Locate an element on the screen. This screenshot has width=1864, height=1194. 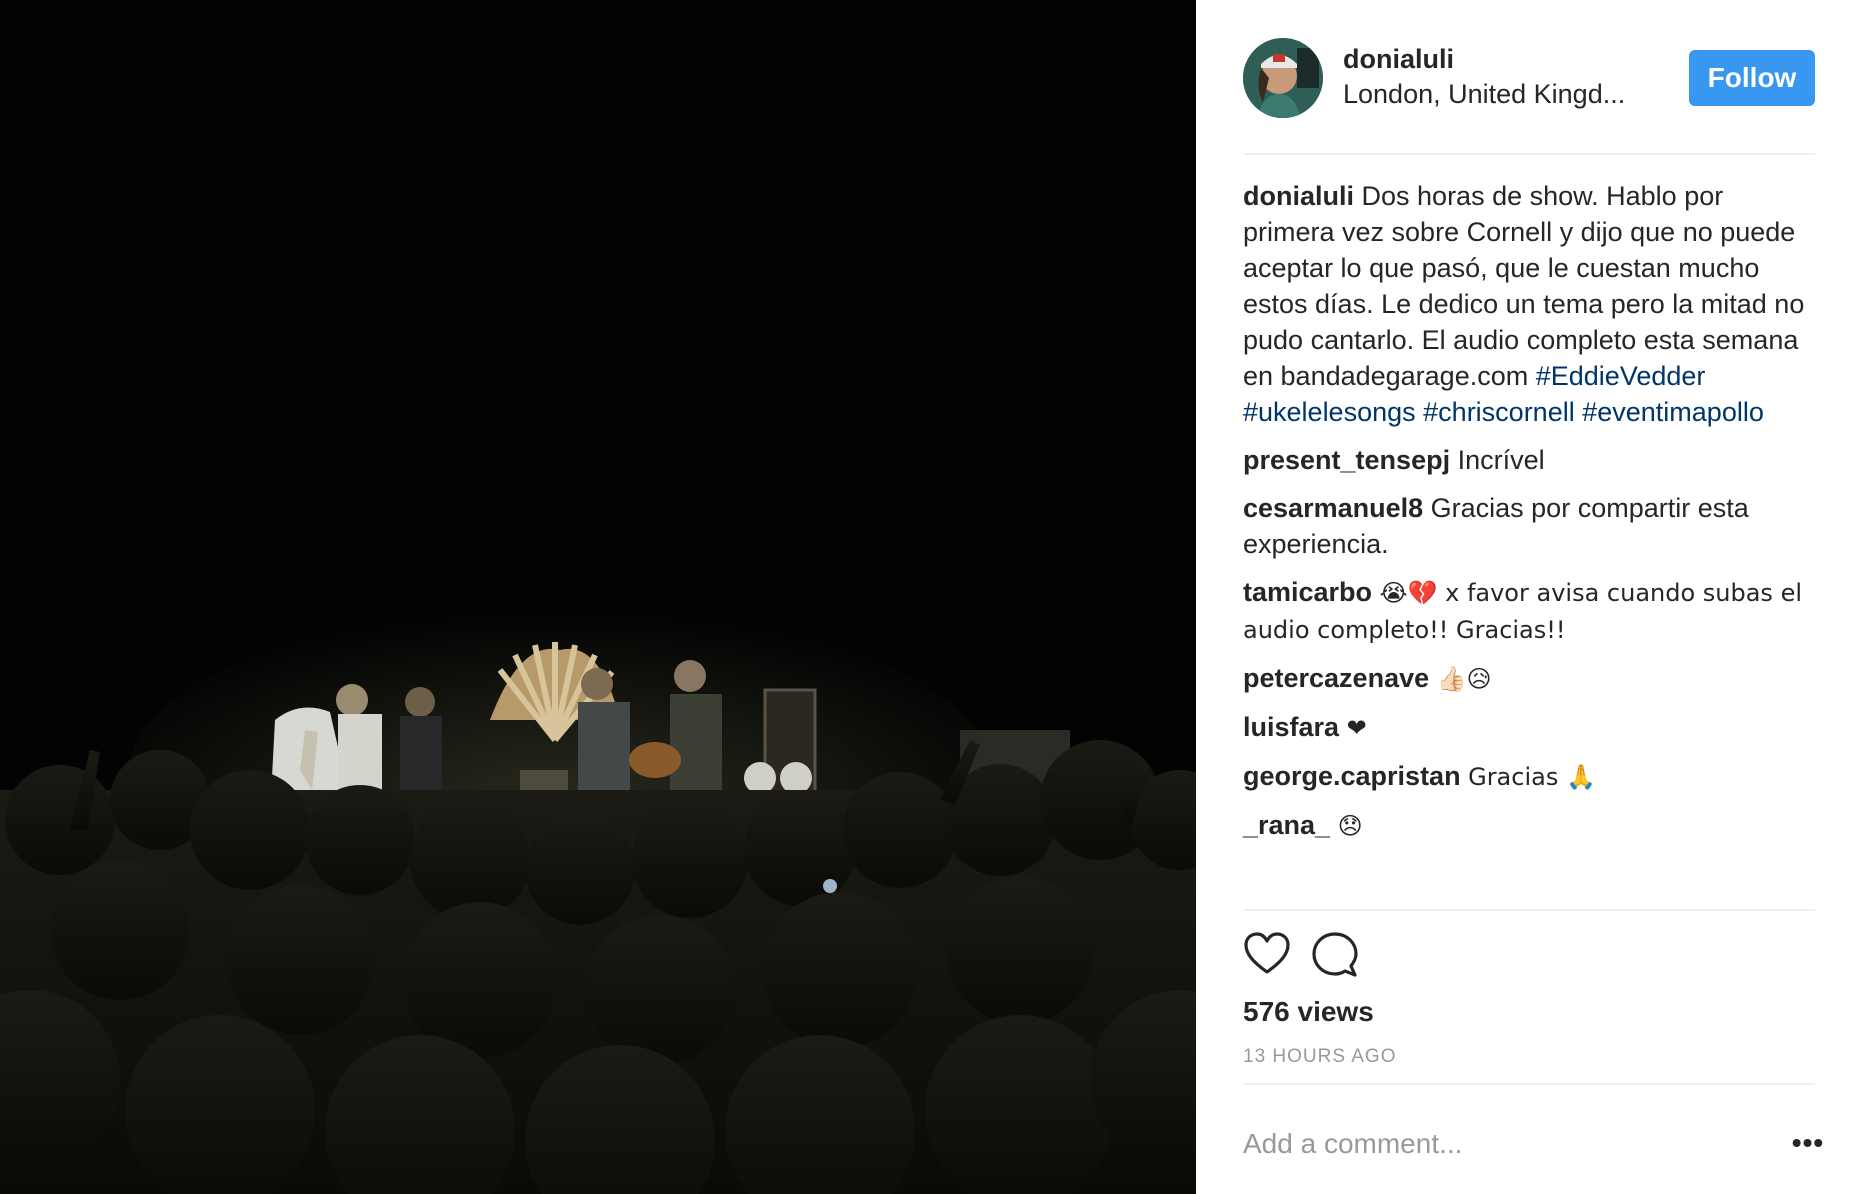
comment-item: luisfara ❤ is located at coordinates (1531, 727).